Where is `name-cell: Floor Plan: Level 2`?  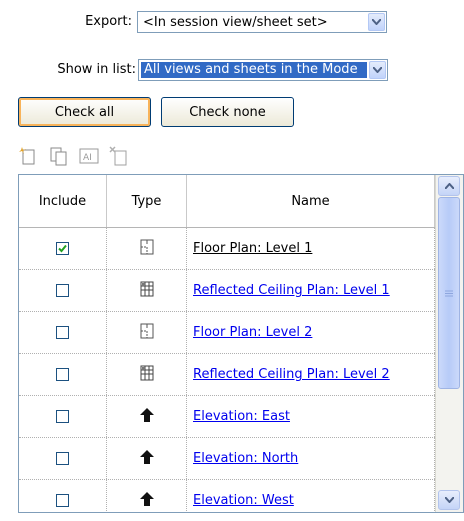 name-cell: Floor Plan: Level 2 is located at coordinates (311, 332).